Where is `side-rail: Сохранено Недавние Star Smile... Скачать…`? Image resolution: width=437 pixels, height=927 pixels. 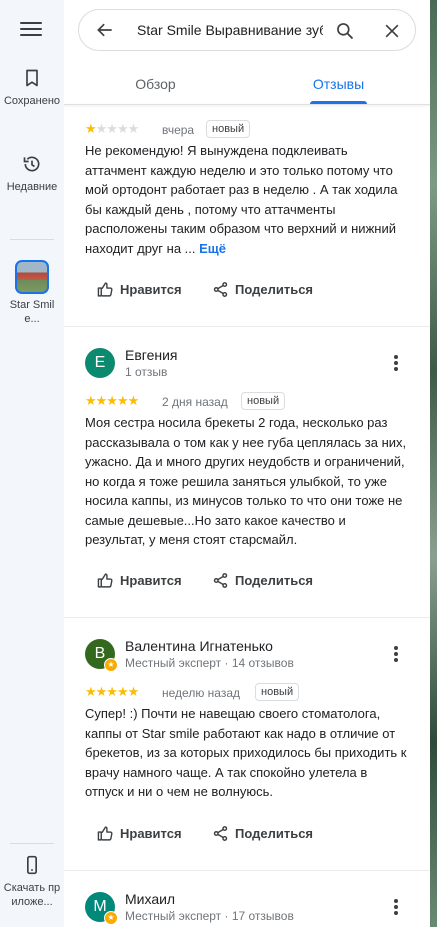
side-rail: Сохранено Недавние Star Smile... Скачать… is located at coordinates (32, 463).